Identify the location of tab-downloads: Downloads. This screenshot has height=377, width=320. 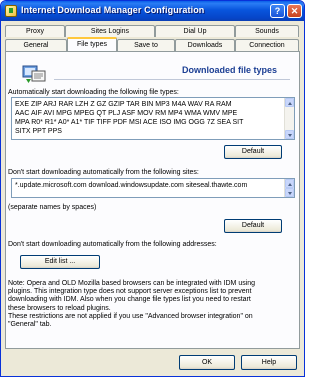
(205, 45).